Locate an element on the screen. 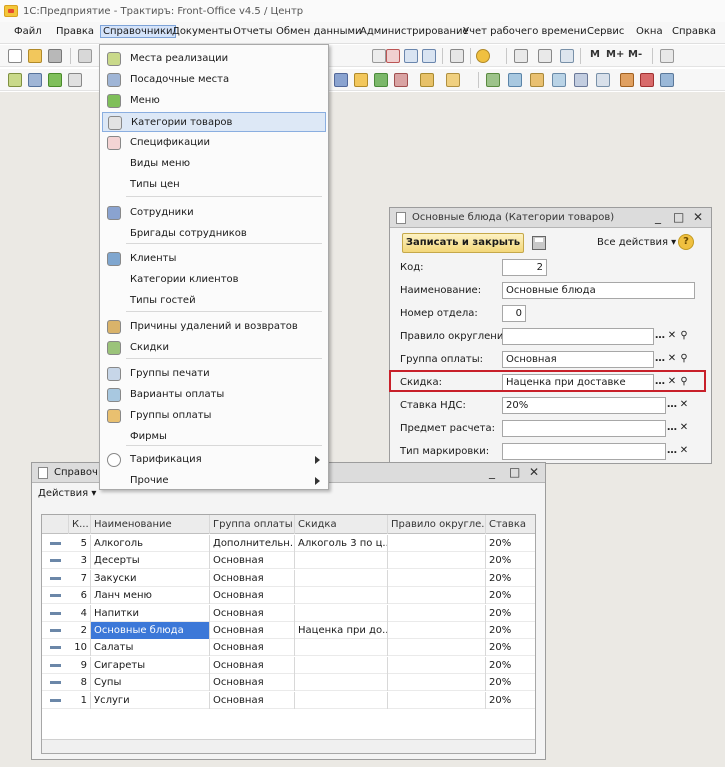 The width and height of the screenshot is (725, 767). tv-icon is located at coordinates (647, 80).